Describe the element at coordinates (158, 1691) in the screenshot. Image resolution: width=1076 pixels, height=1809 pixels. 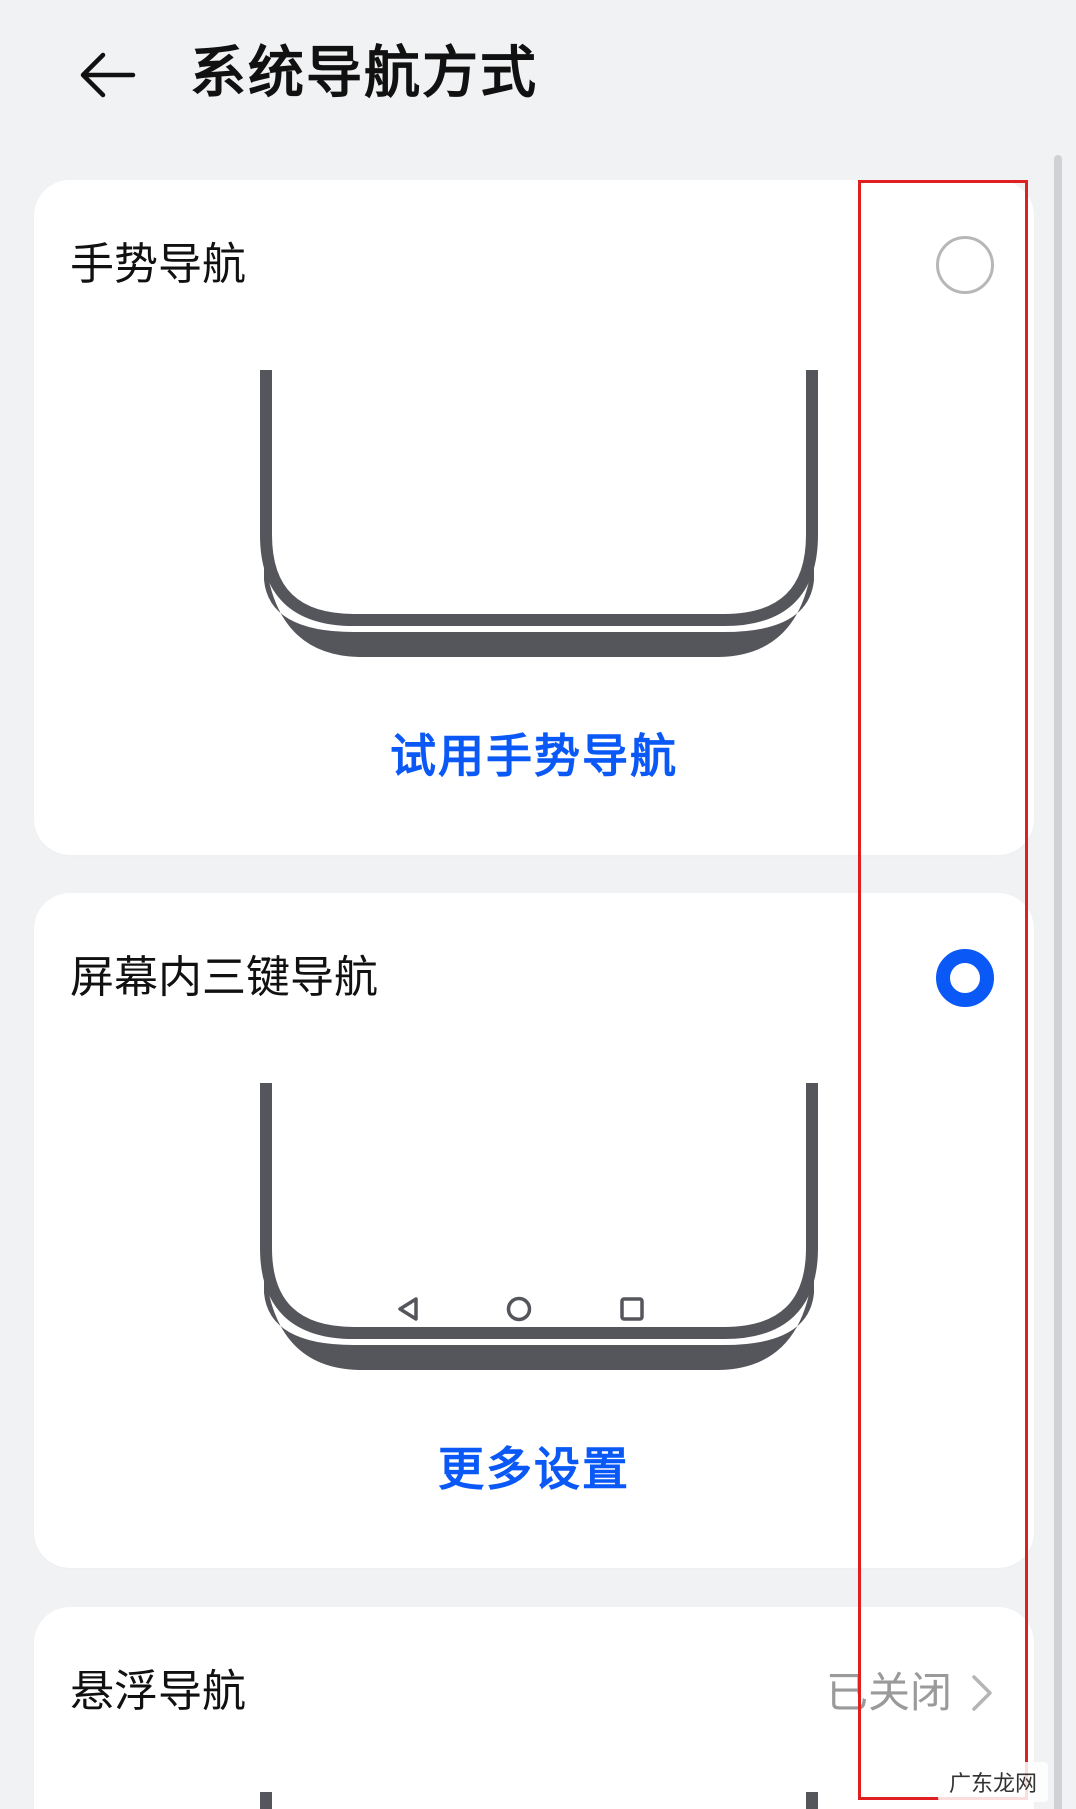
I see `option-title: 悬浮导航` at that location.